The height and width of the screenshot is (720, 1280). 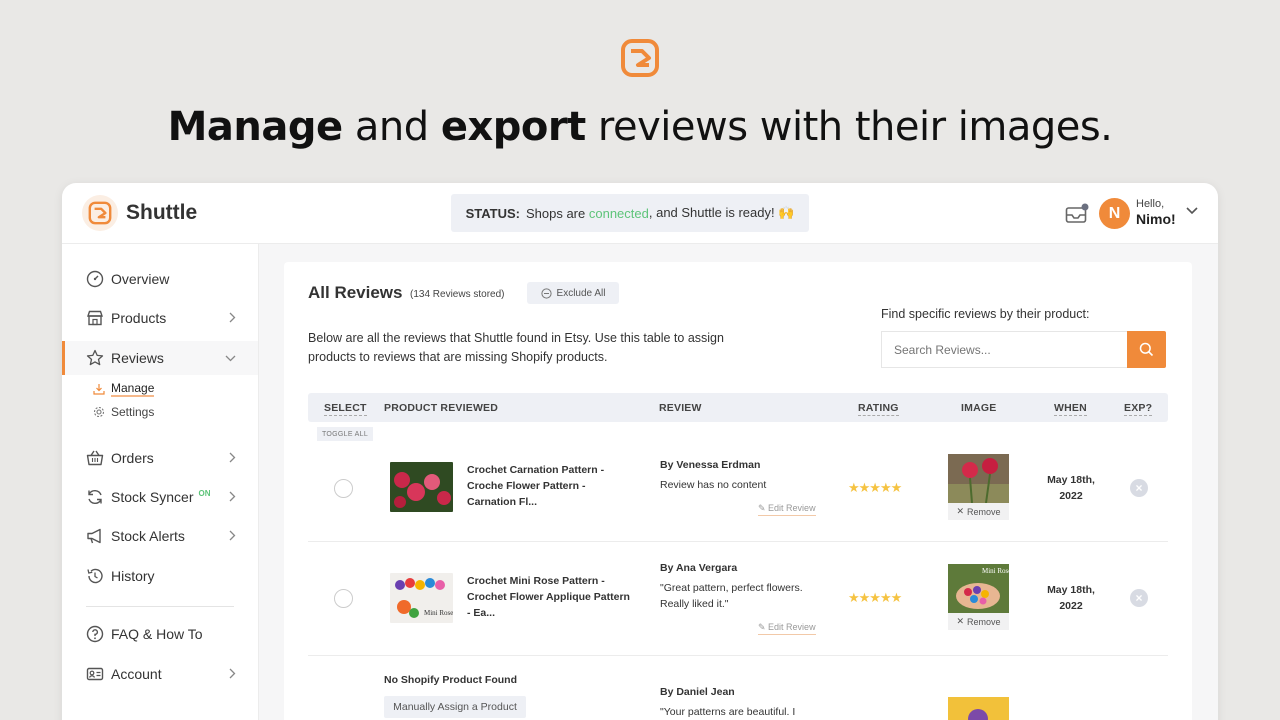 What do you see at coordinates (95, 279) in the screenshot?
I see `gauge-icon` at bounding box center [95, 279].